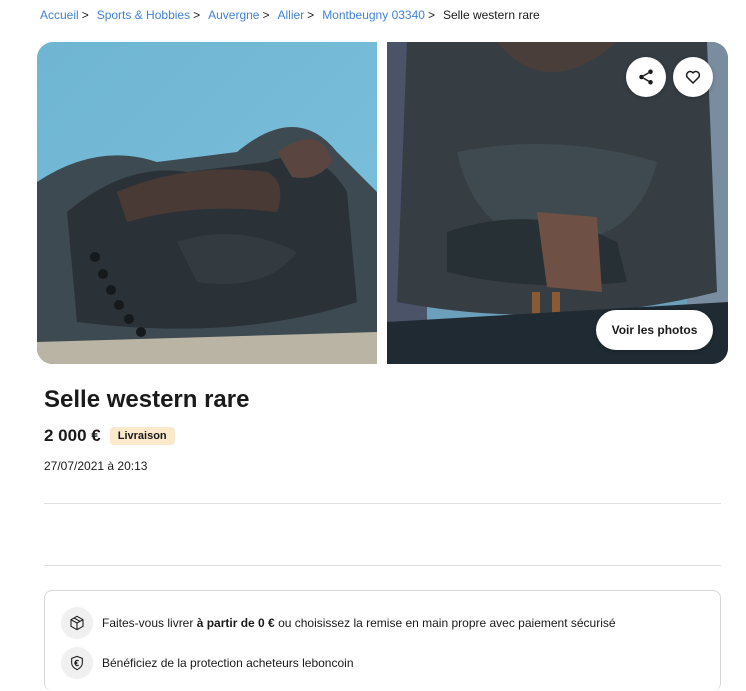  I want to click on view-photos-button: Voir les photos, so click(654, 330).